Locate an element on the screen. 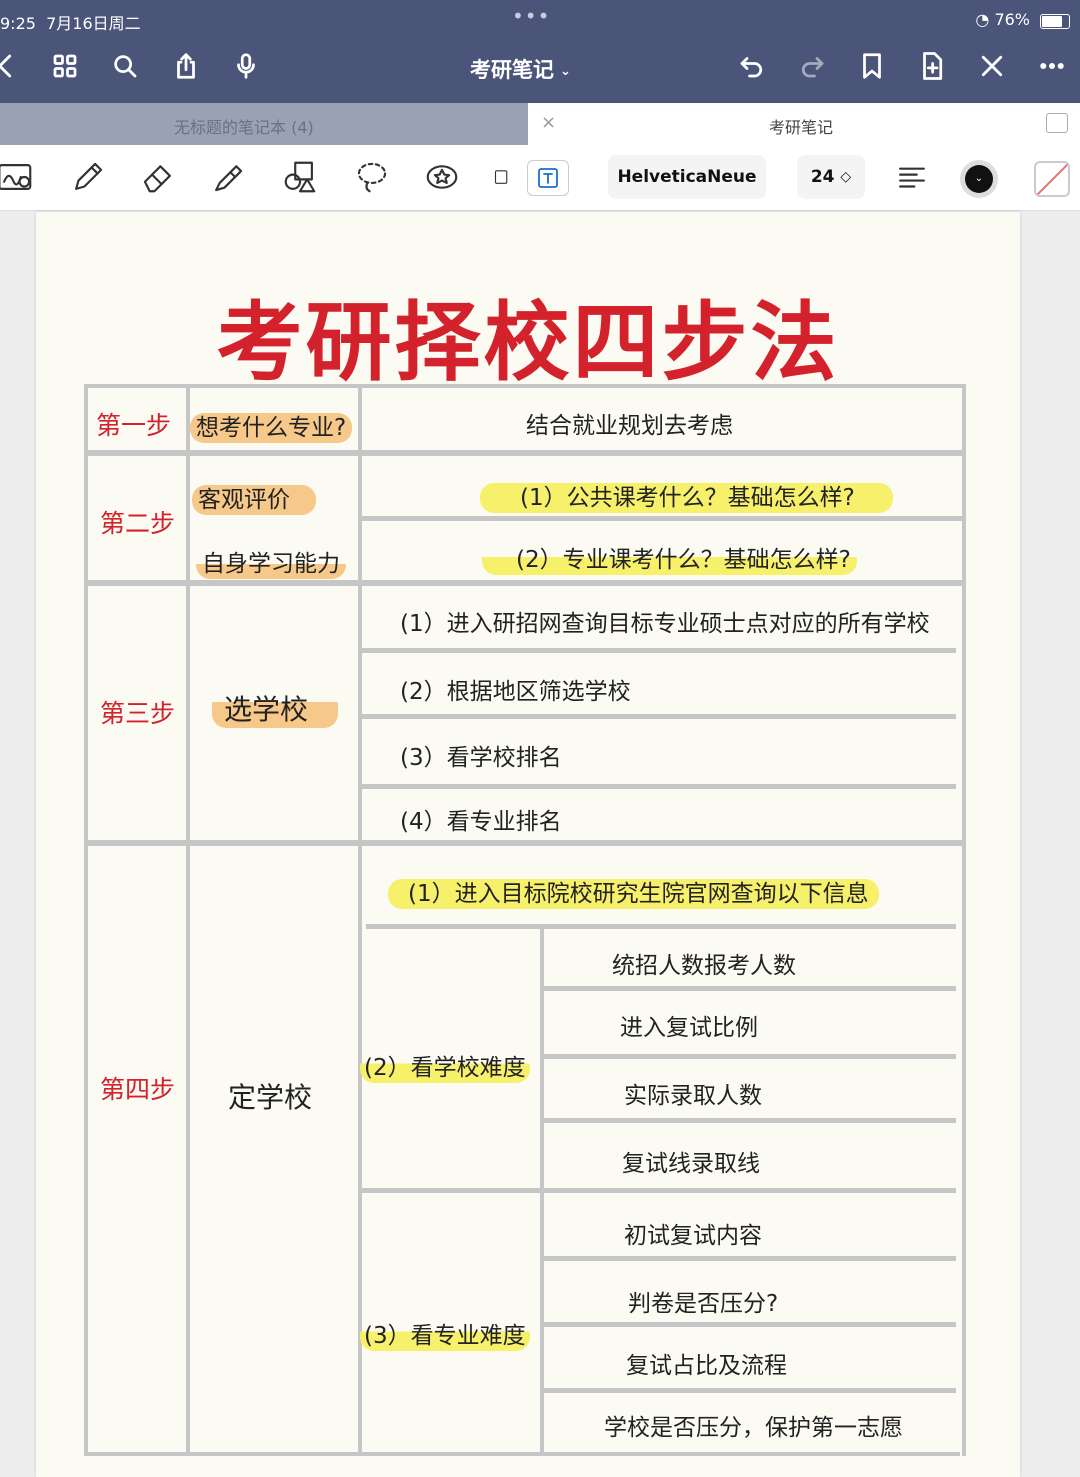 Image resolution: width=1080 pixels, height=1477 pixels. step4-sub3-item-2: 判卷是否压分? is located at coordinates (703, 1304).